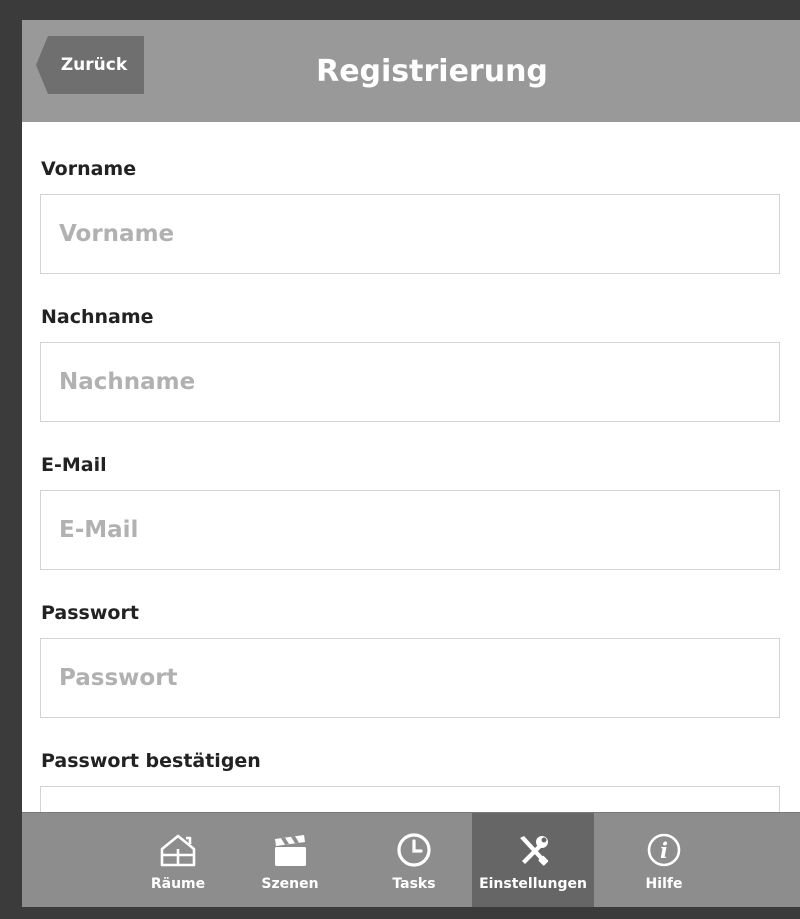 This screenshot has width=800, height=919. I want to click on tab-rooms: Räume, so click(178, 860).